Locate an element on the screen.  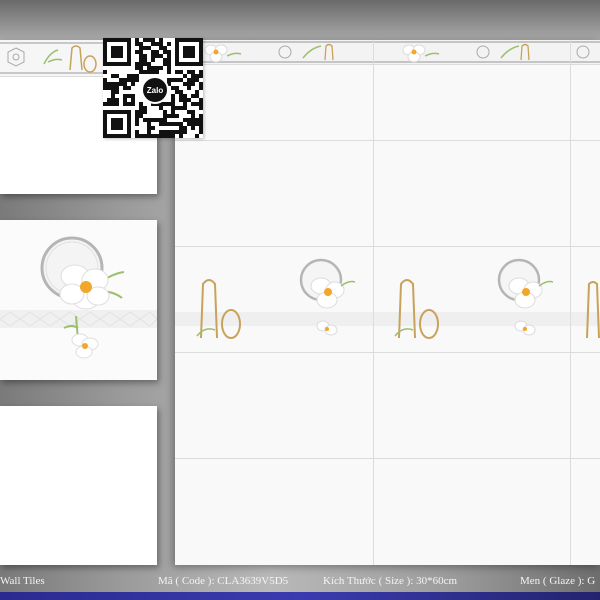
footer-size: Kích Thước ( Size ): 30*60cm is located at coordinates (390, 581).